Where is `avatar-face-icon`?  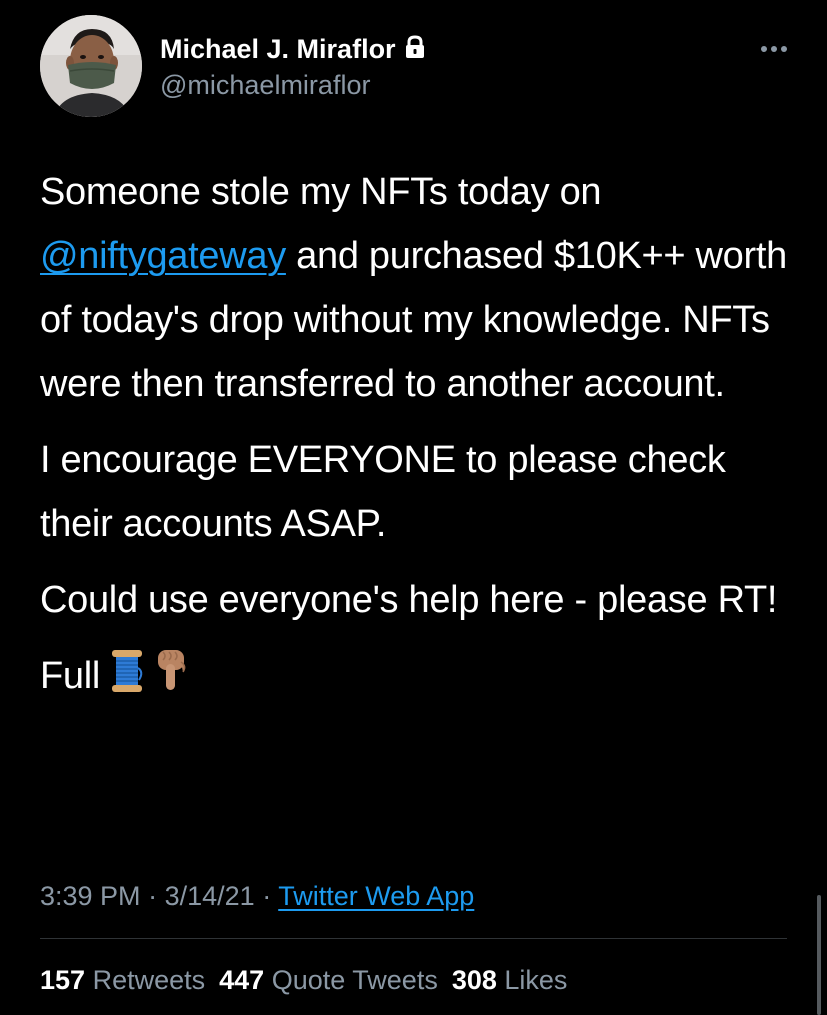 avatar-face-icon is located at coordinates (91, 66).